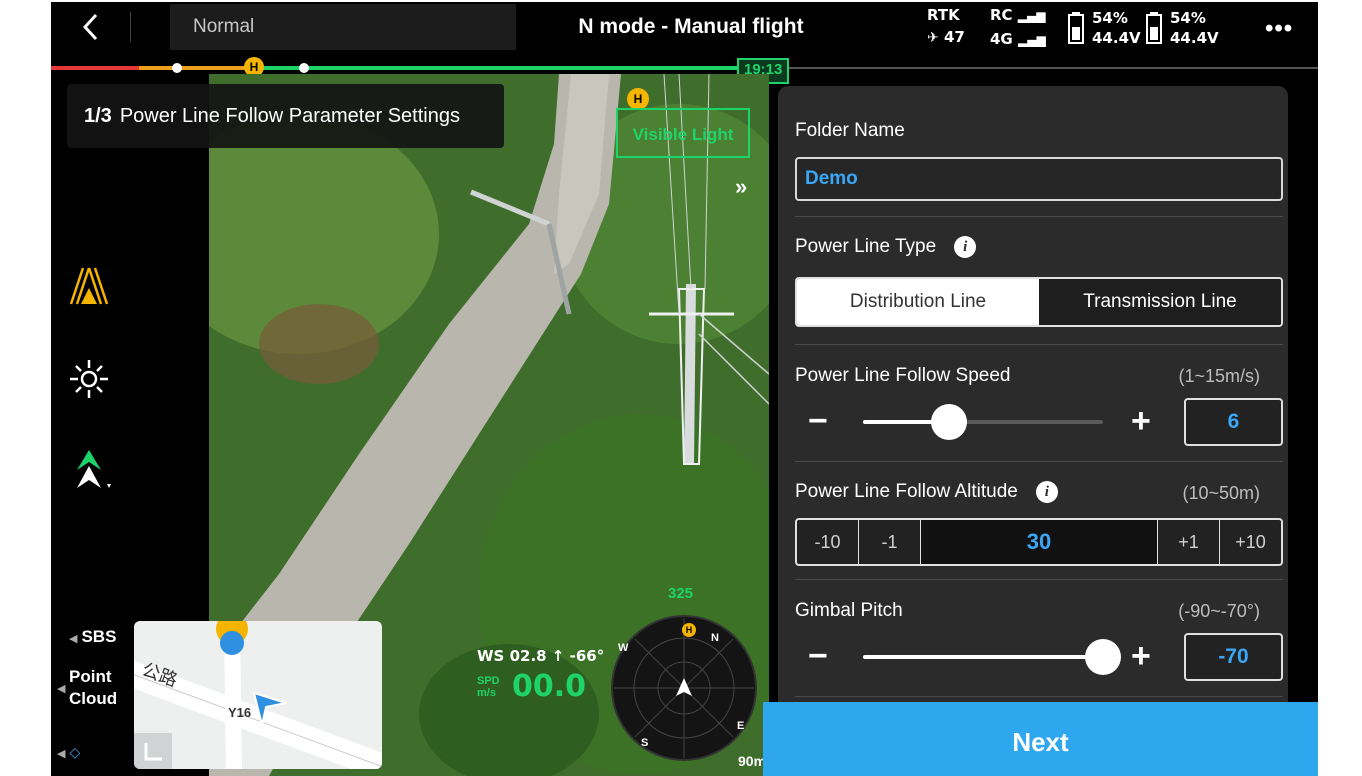  I want to click on progress-segment-red, so click(95, 68).